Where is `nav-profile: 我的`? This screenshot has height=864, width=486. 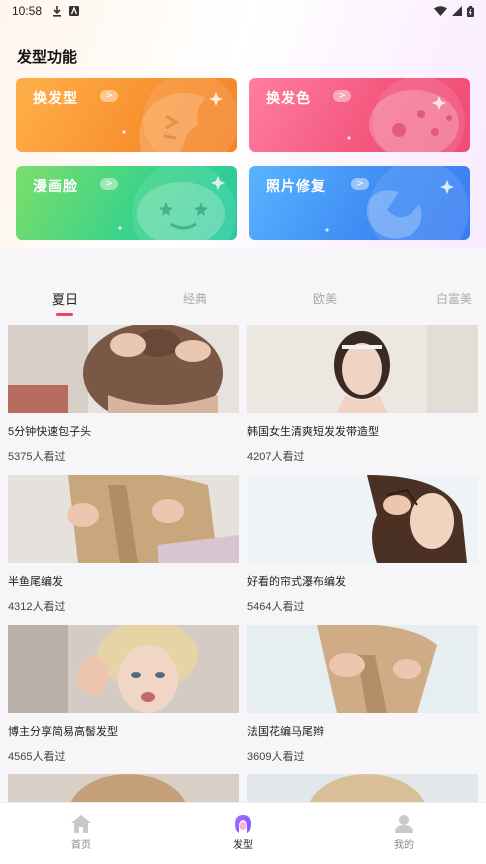 nav-profile: 我的 is located at coordinates (404, 833).